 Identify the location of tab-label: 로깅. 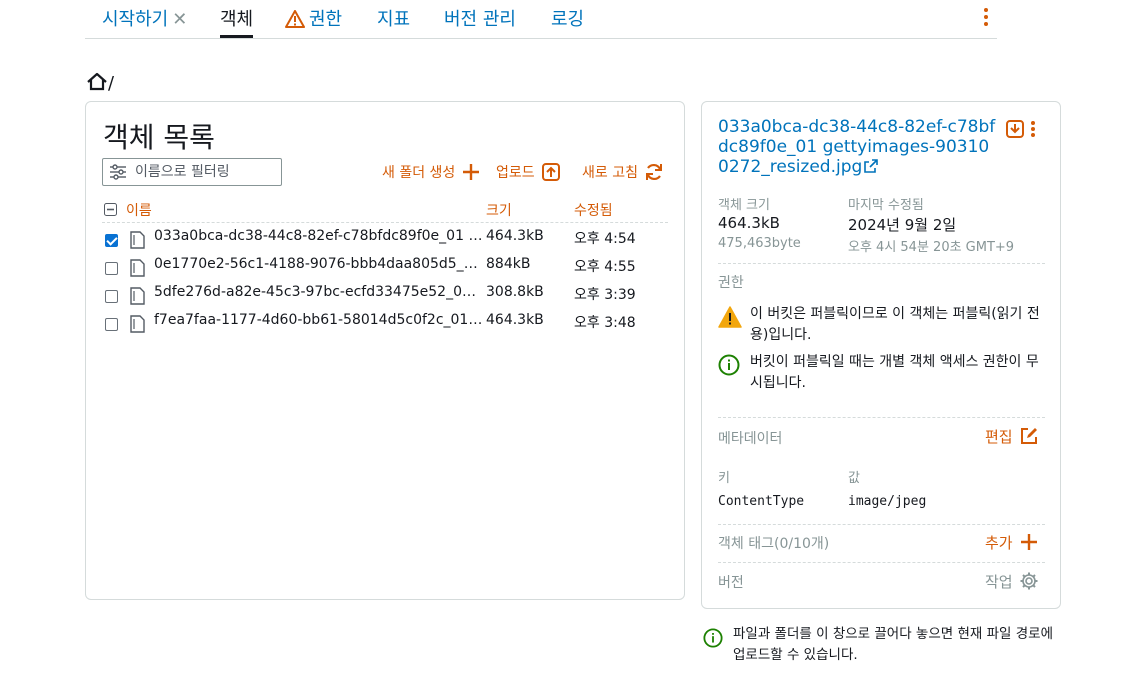
(568, 19).